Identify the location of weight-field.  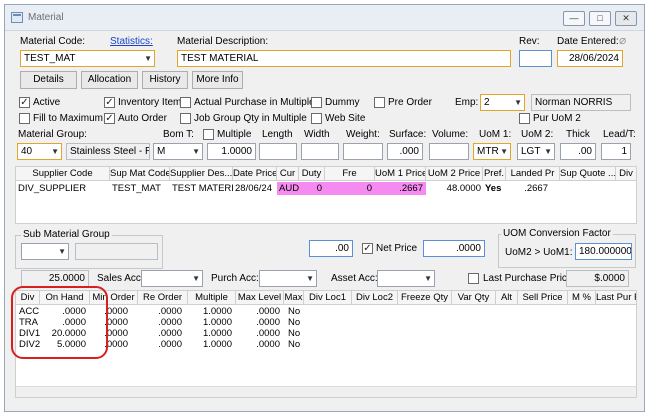
(363, 151).